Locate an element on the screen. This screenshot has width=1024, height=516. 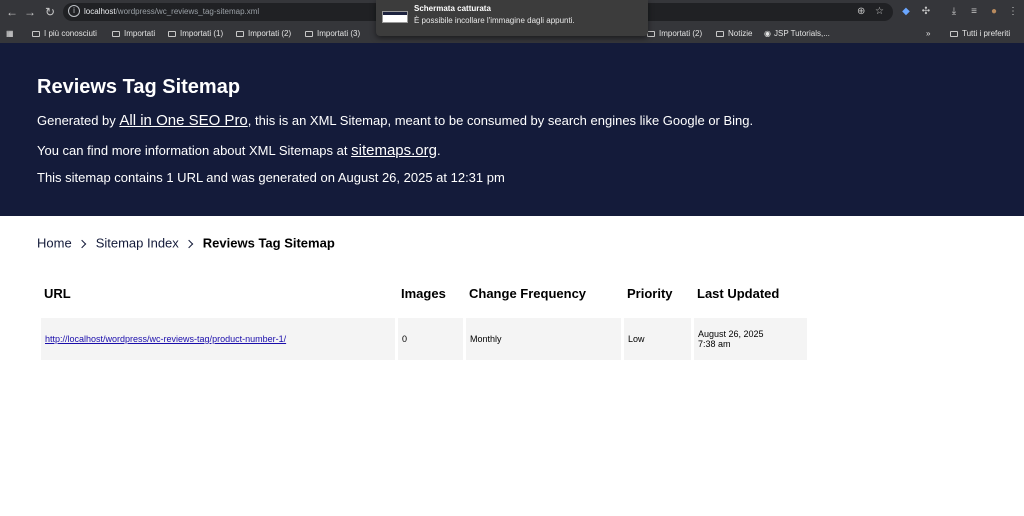
zoom-icon: ⊕ is located at coordinates (861, 12).